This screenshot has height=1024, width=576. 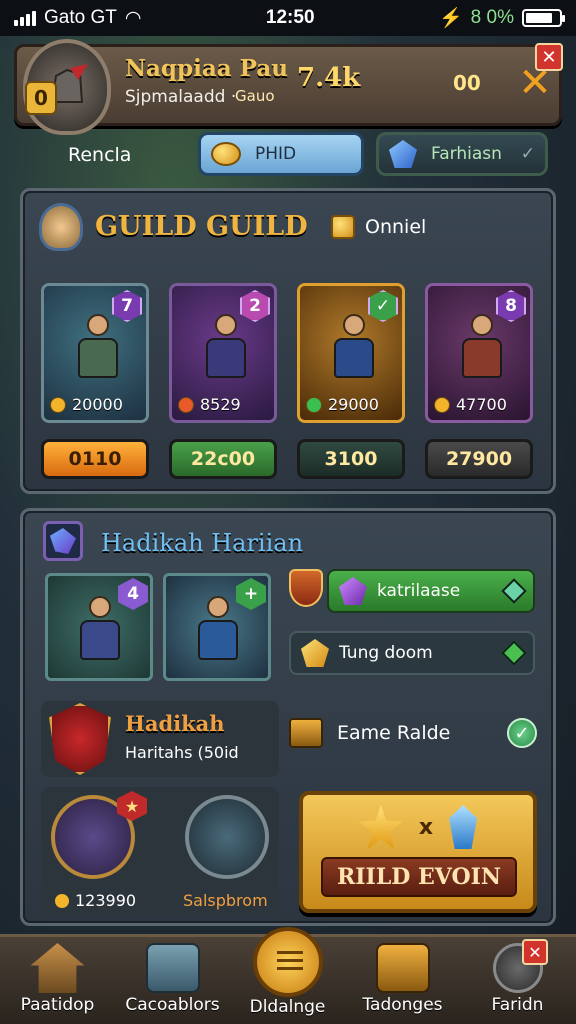 I want to click on mage-figure-icon, so click(x=218, y=631).